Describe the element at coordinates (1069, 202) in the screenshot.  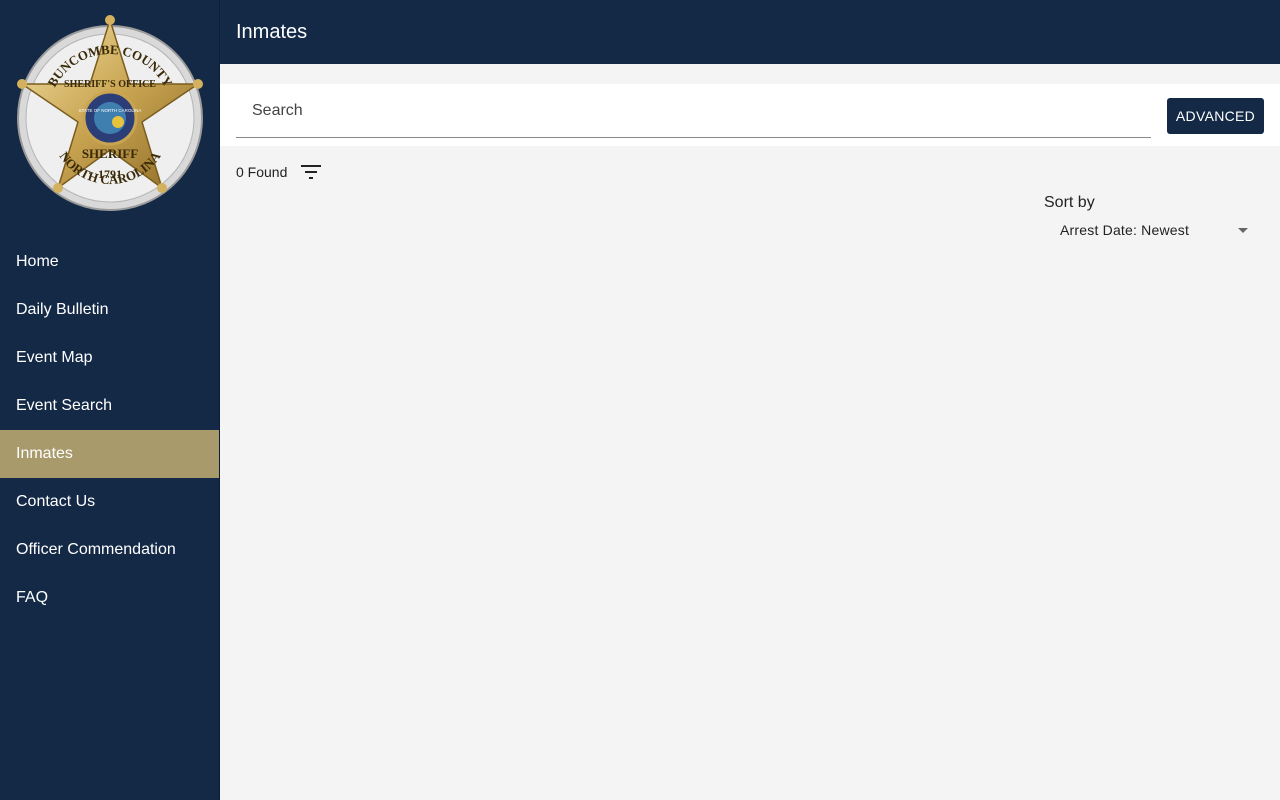
I see `sort-label: Sort by` at that location.